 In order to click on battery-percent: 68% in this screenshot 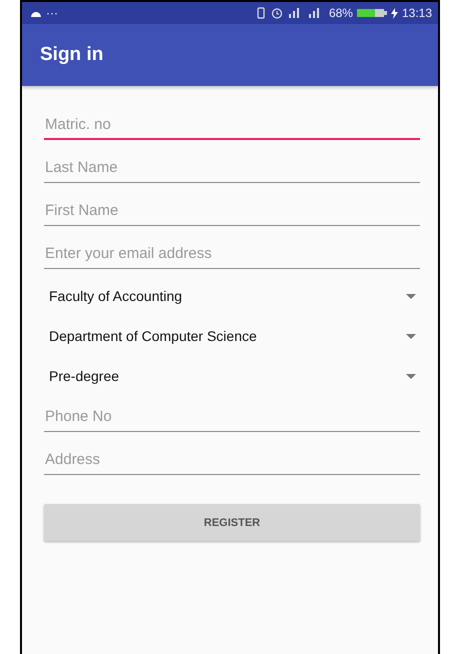, I will do `click(340, 13)`.